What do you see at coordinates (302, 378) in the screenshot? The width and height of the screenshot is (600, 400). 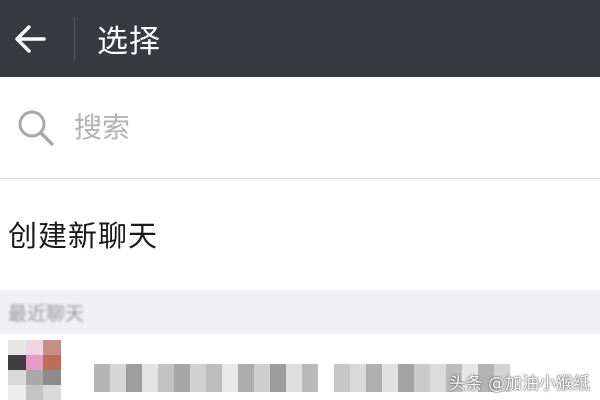 I see `blurred-chat-name` at bounding box center [302, 378].